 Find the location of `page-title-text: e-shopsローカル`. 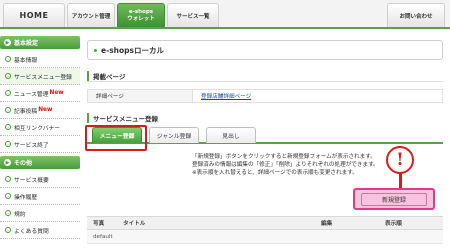

page-title-text: e-shopsローカル is located at coordinates (132, 50).